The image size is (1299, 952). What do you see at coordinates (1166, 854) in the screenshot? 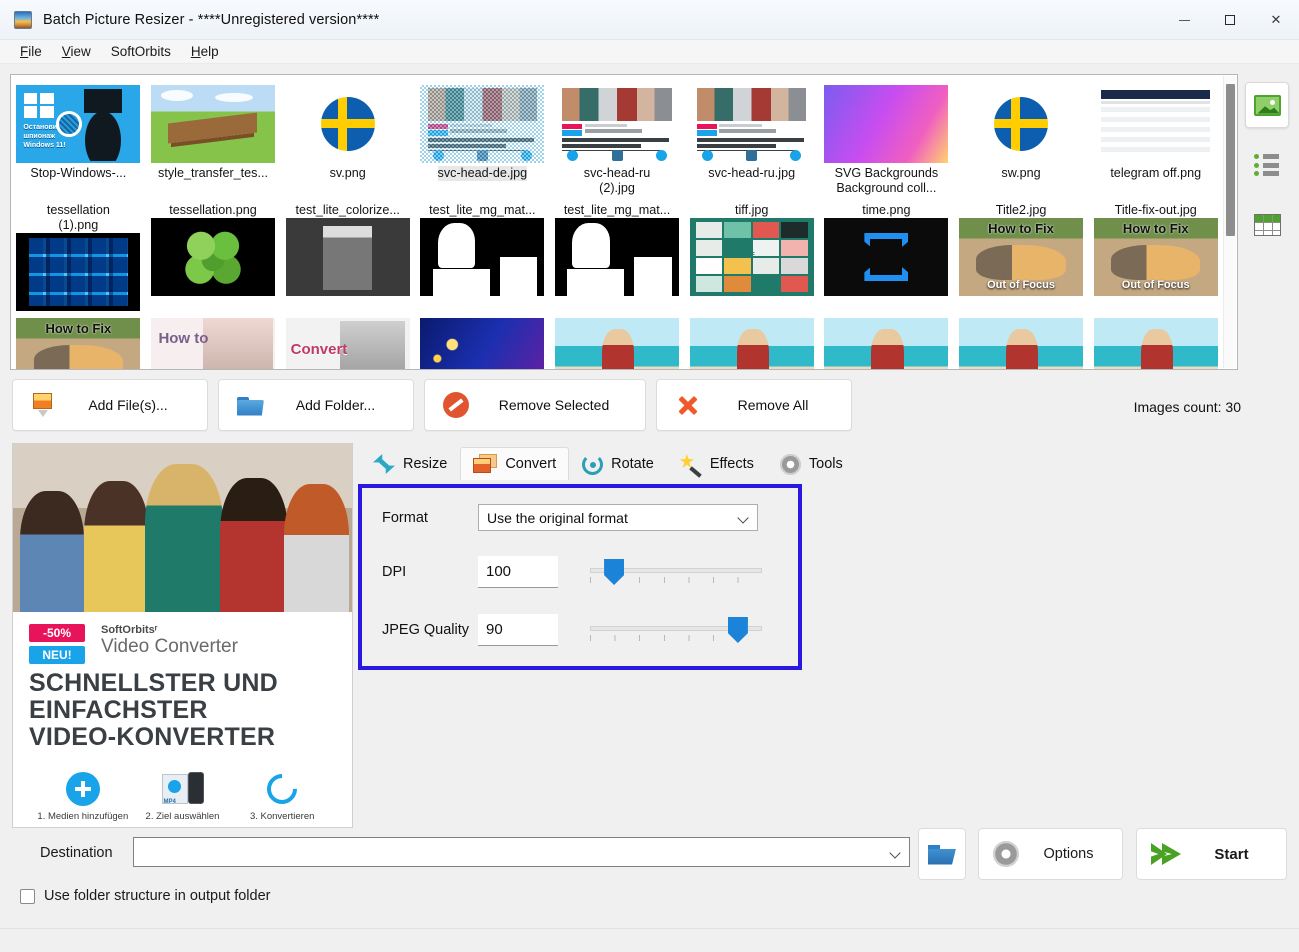
I see `double-arrow-icon` at bounding box center [1166, 854].